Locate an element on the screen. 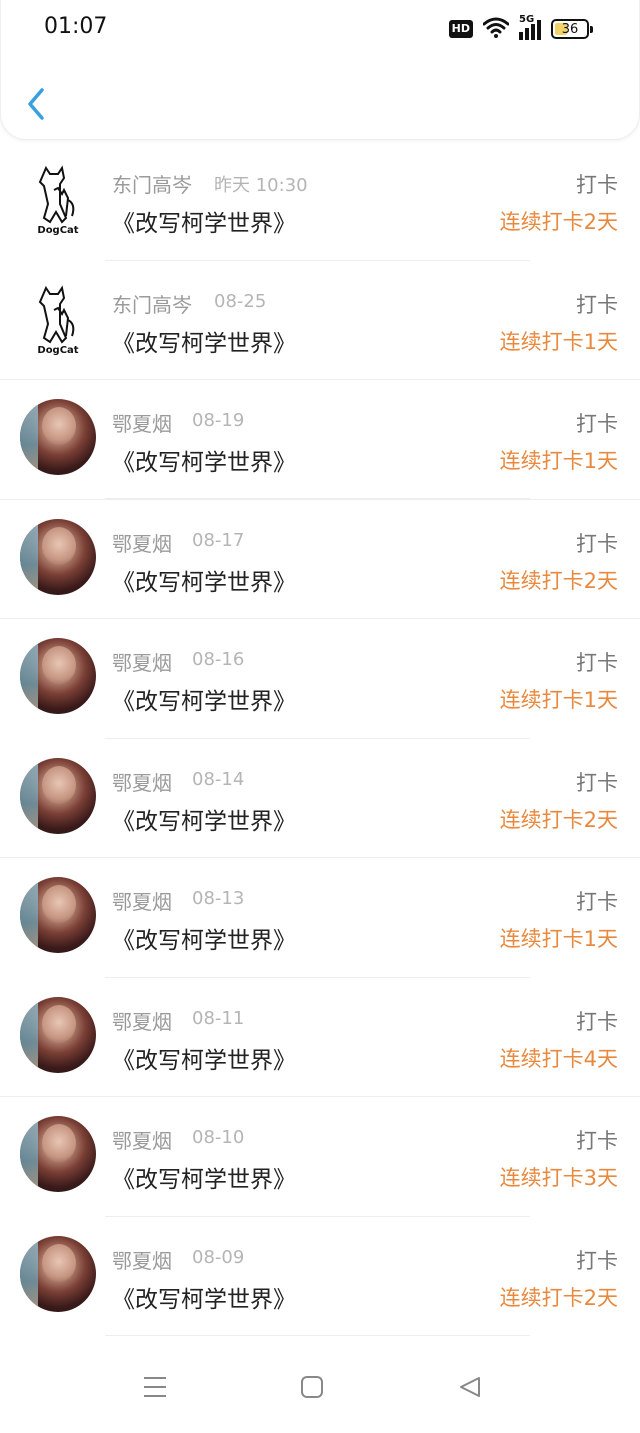 This screenshot has width=640, height=1433. battery-icon: 36 is located at coordinates (572, 29).